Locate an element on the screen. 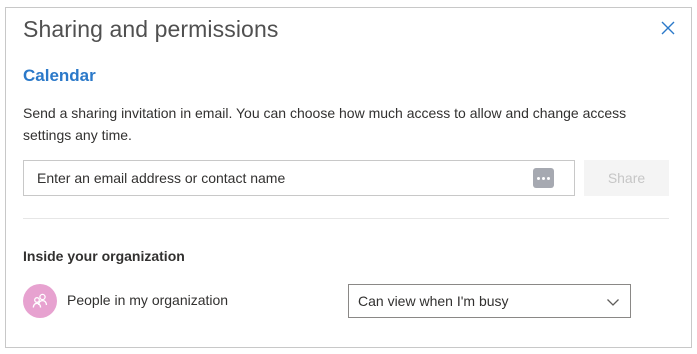 The width and height of the screenshot is (697, 354). close-button is located at coordinates (668, 28).